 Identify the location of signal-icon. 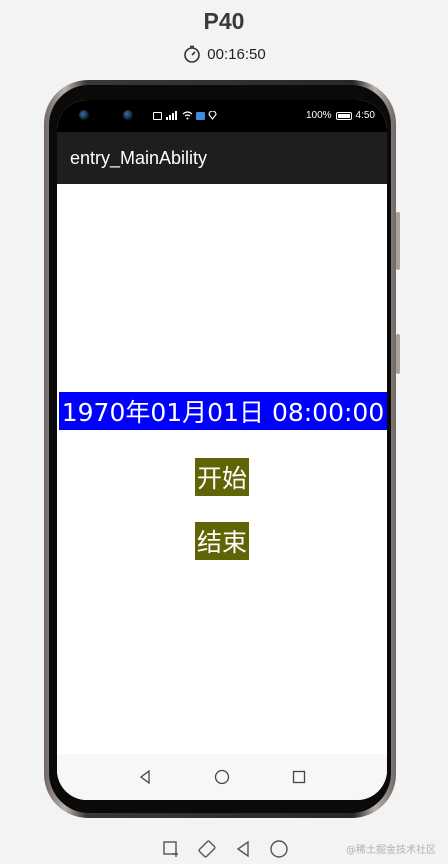
(171, 115).